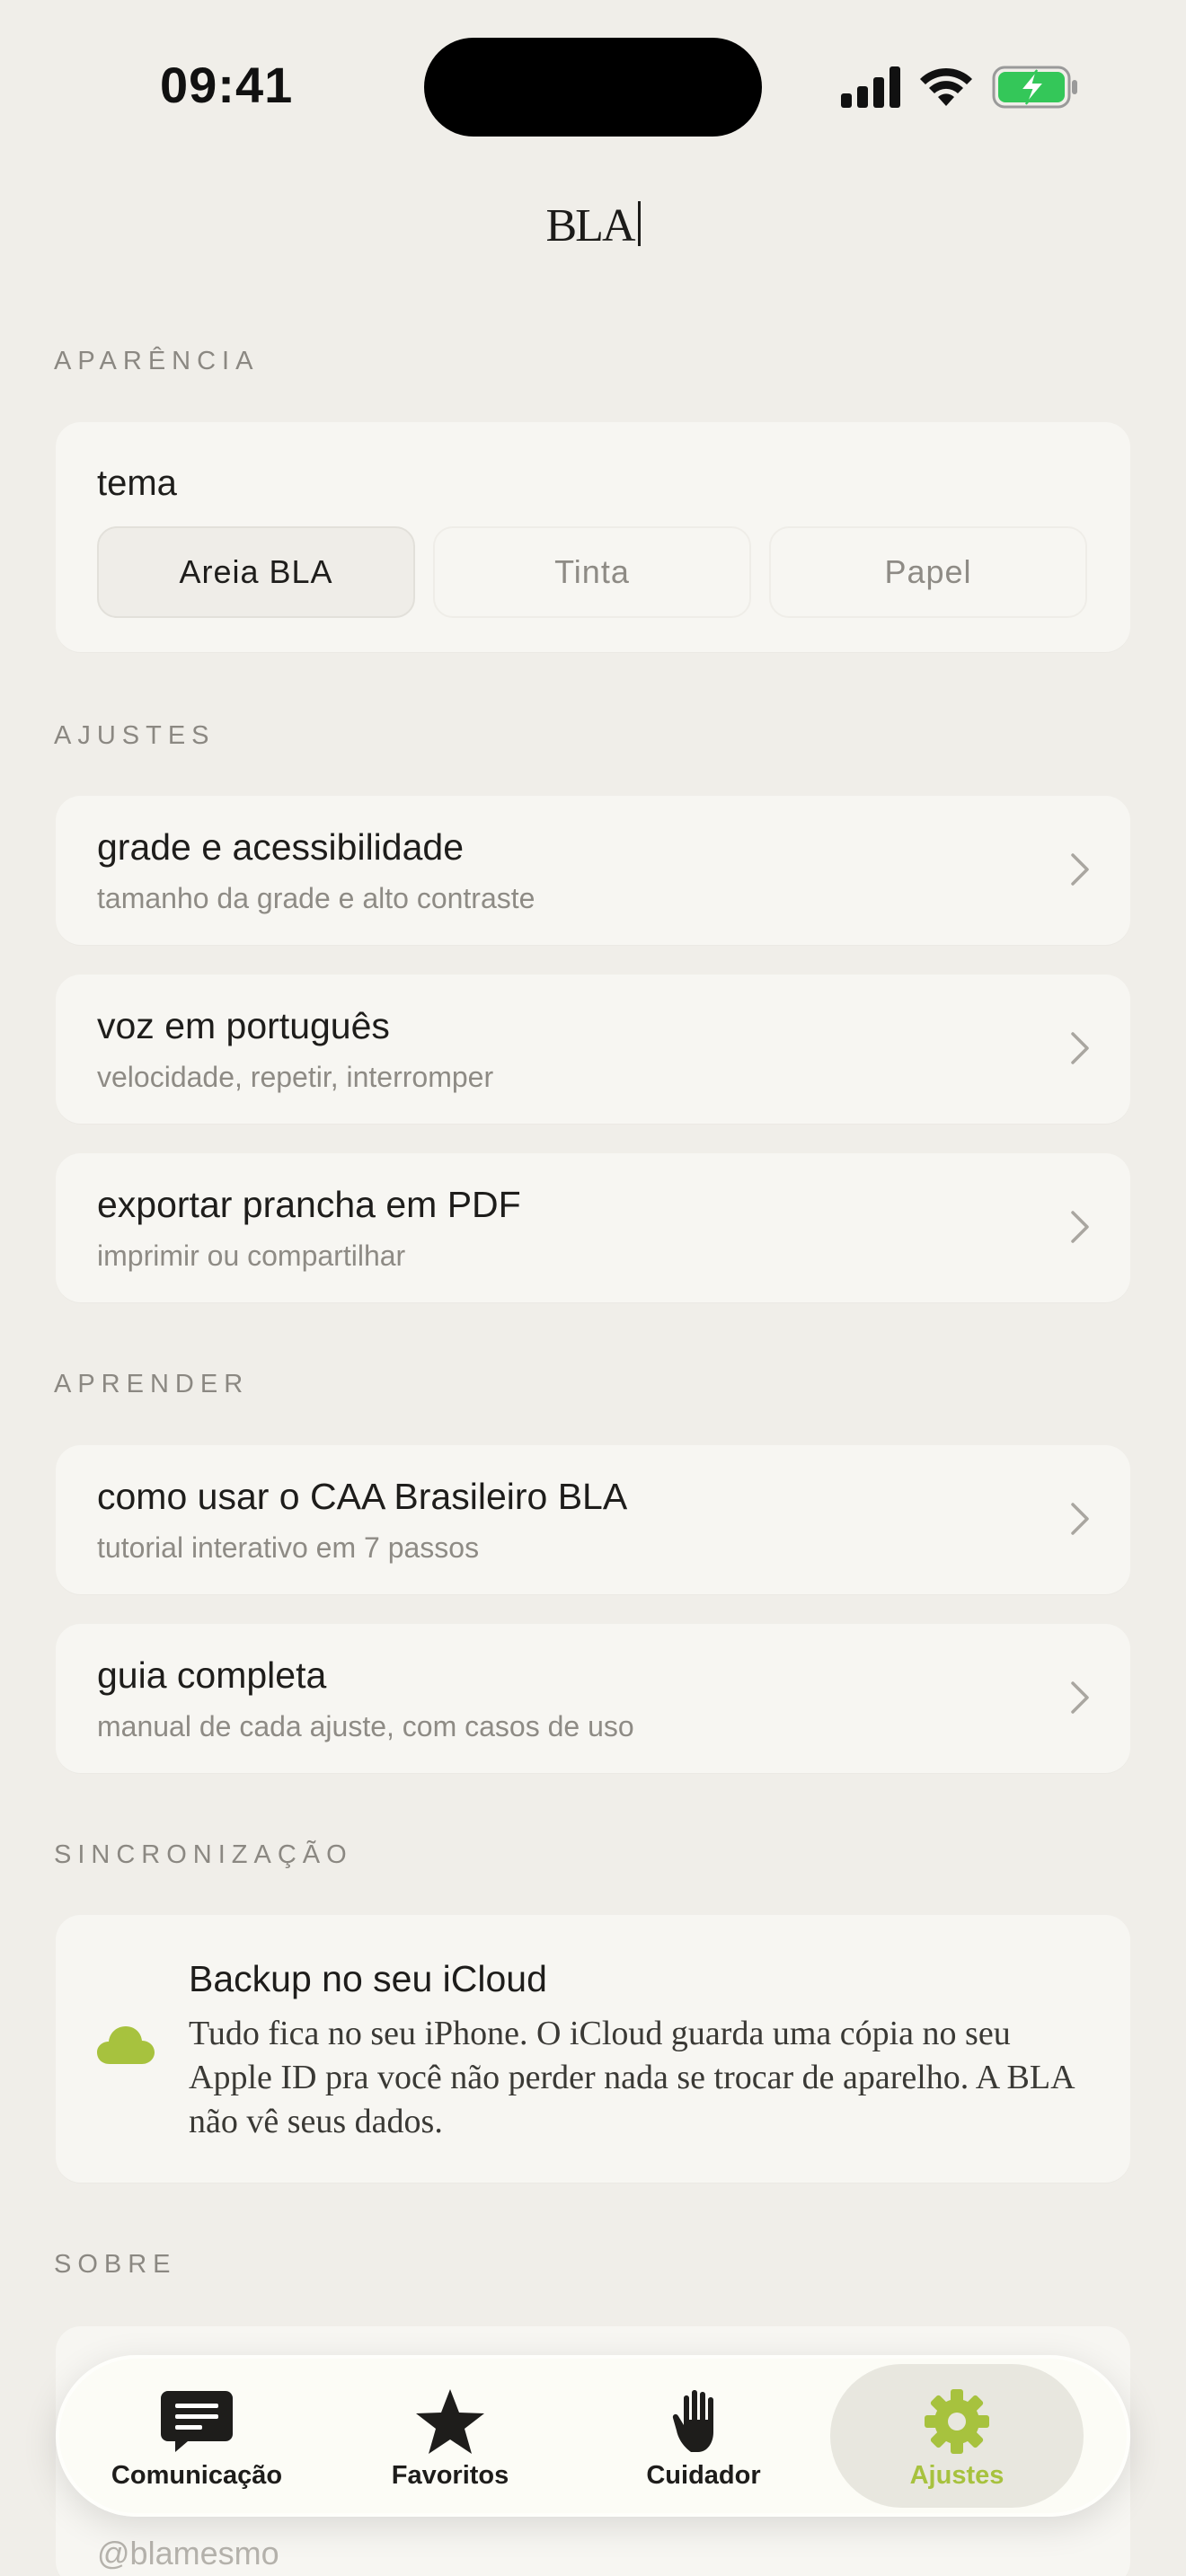  I want to click on chat-bubble-icon, so click(197, 2421).